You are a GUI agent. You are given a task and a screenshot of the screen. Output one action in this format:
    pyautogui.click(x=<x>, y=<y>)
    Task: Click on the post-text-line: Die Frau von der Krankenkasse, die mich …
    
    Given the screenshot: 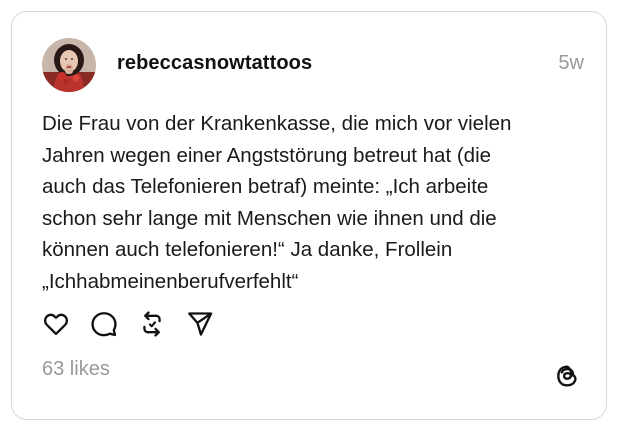 What is the action you would take?
    pyautogui.click(x=277, y=123)
    